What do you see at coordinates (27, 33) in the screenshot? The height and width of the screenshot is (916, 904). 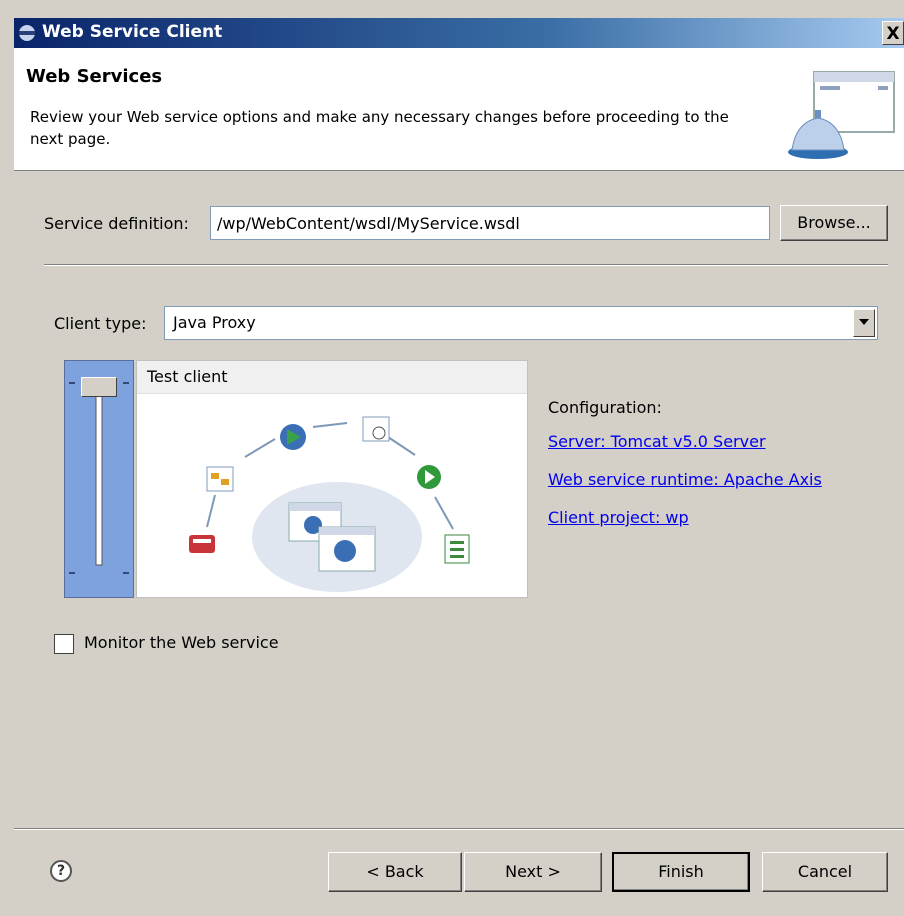 I see `eclipse-icon` at bounding box center [27, 33].